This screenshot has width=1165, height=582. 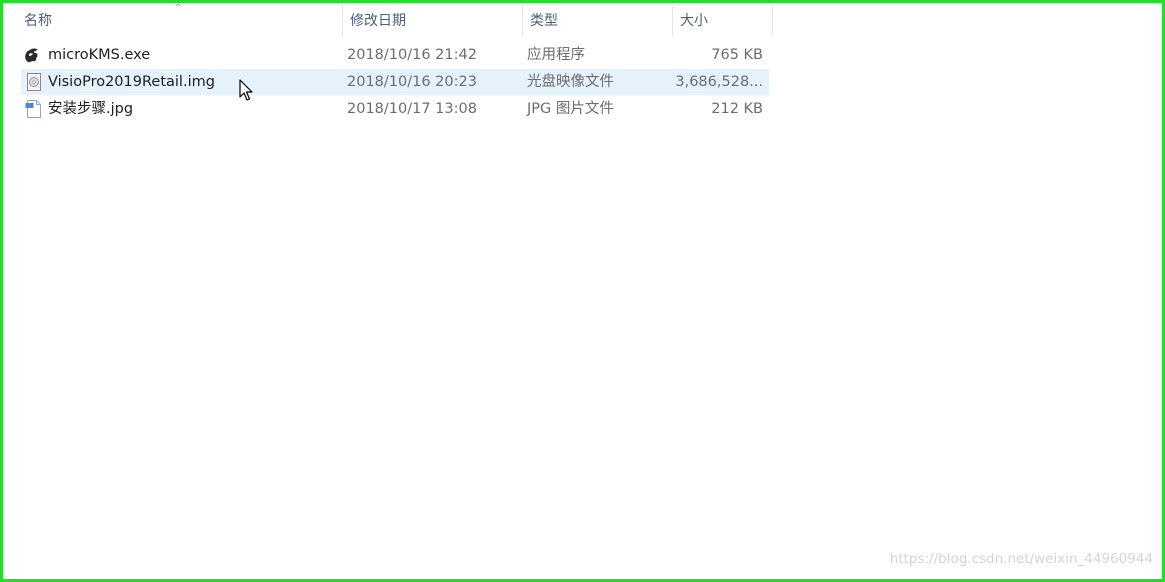 I want to click on file-date: 2018/10/16 21:42, so click(x=412, y=55).